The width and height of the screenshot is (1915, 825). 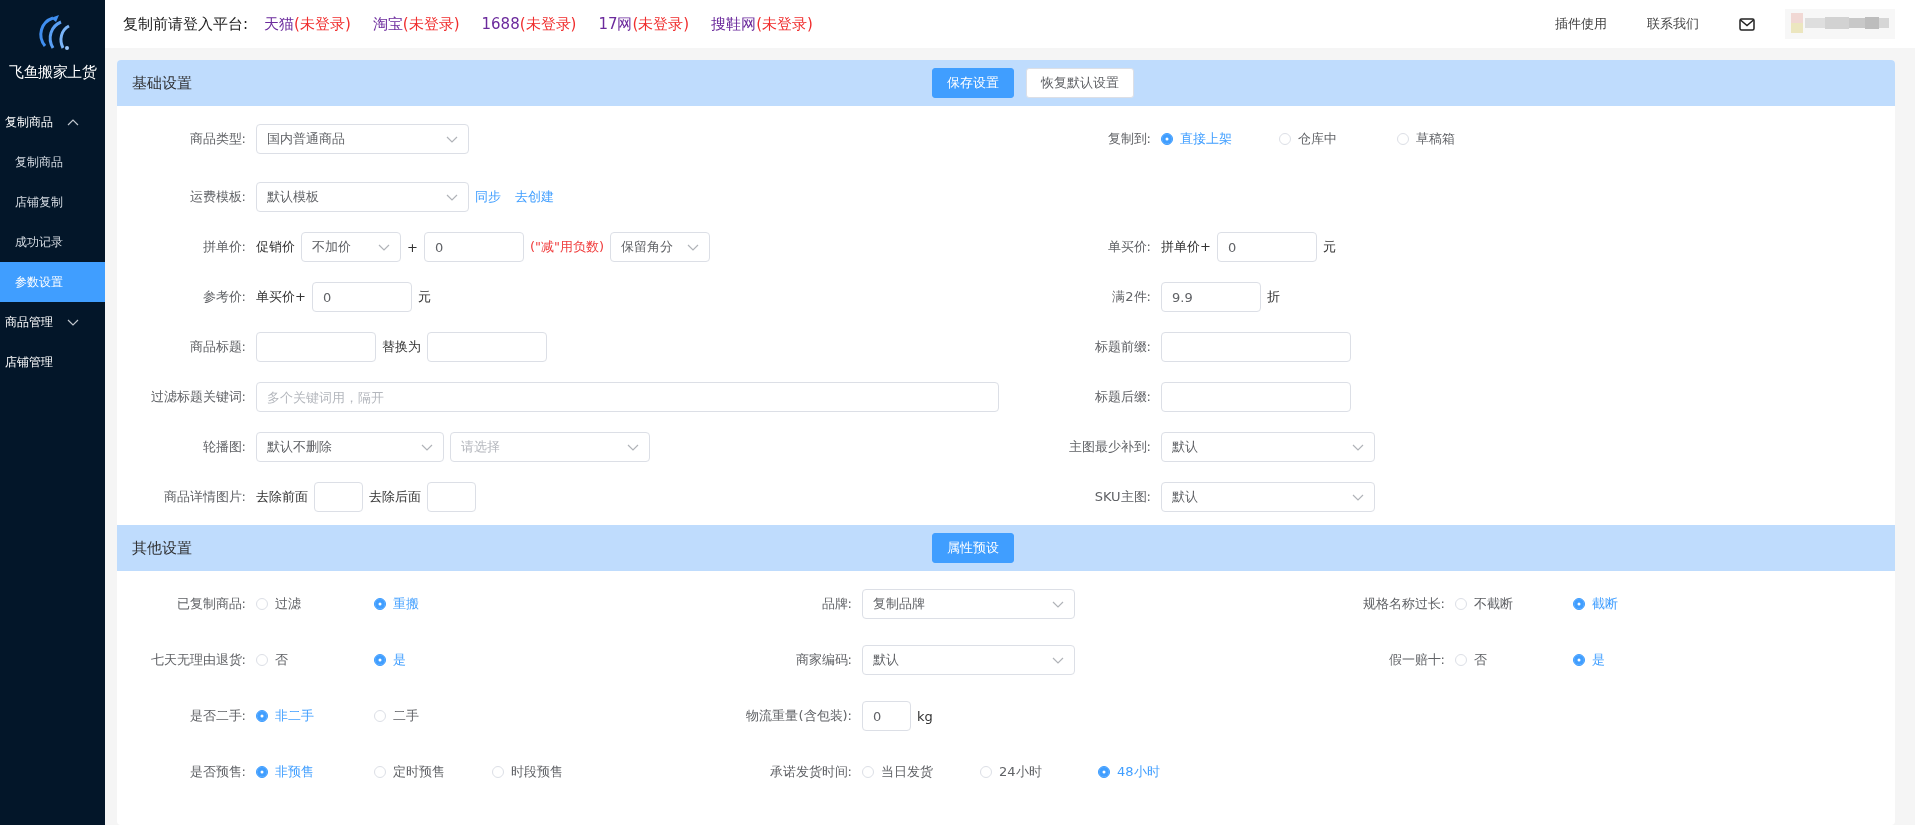 I want to click on text-field: 多个关键词用，隔开, so click(x=627, y=397).